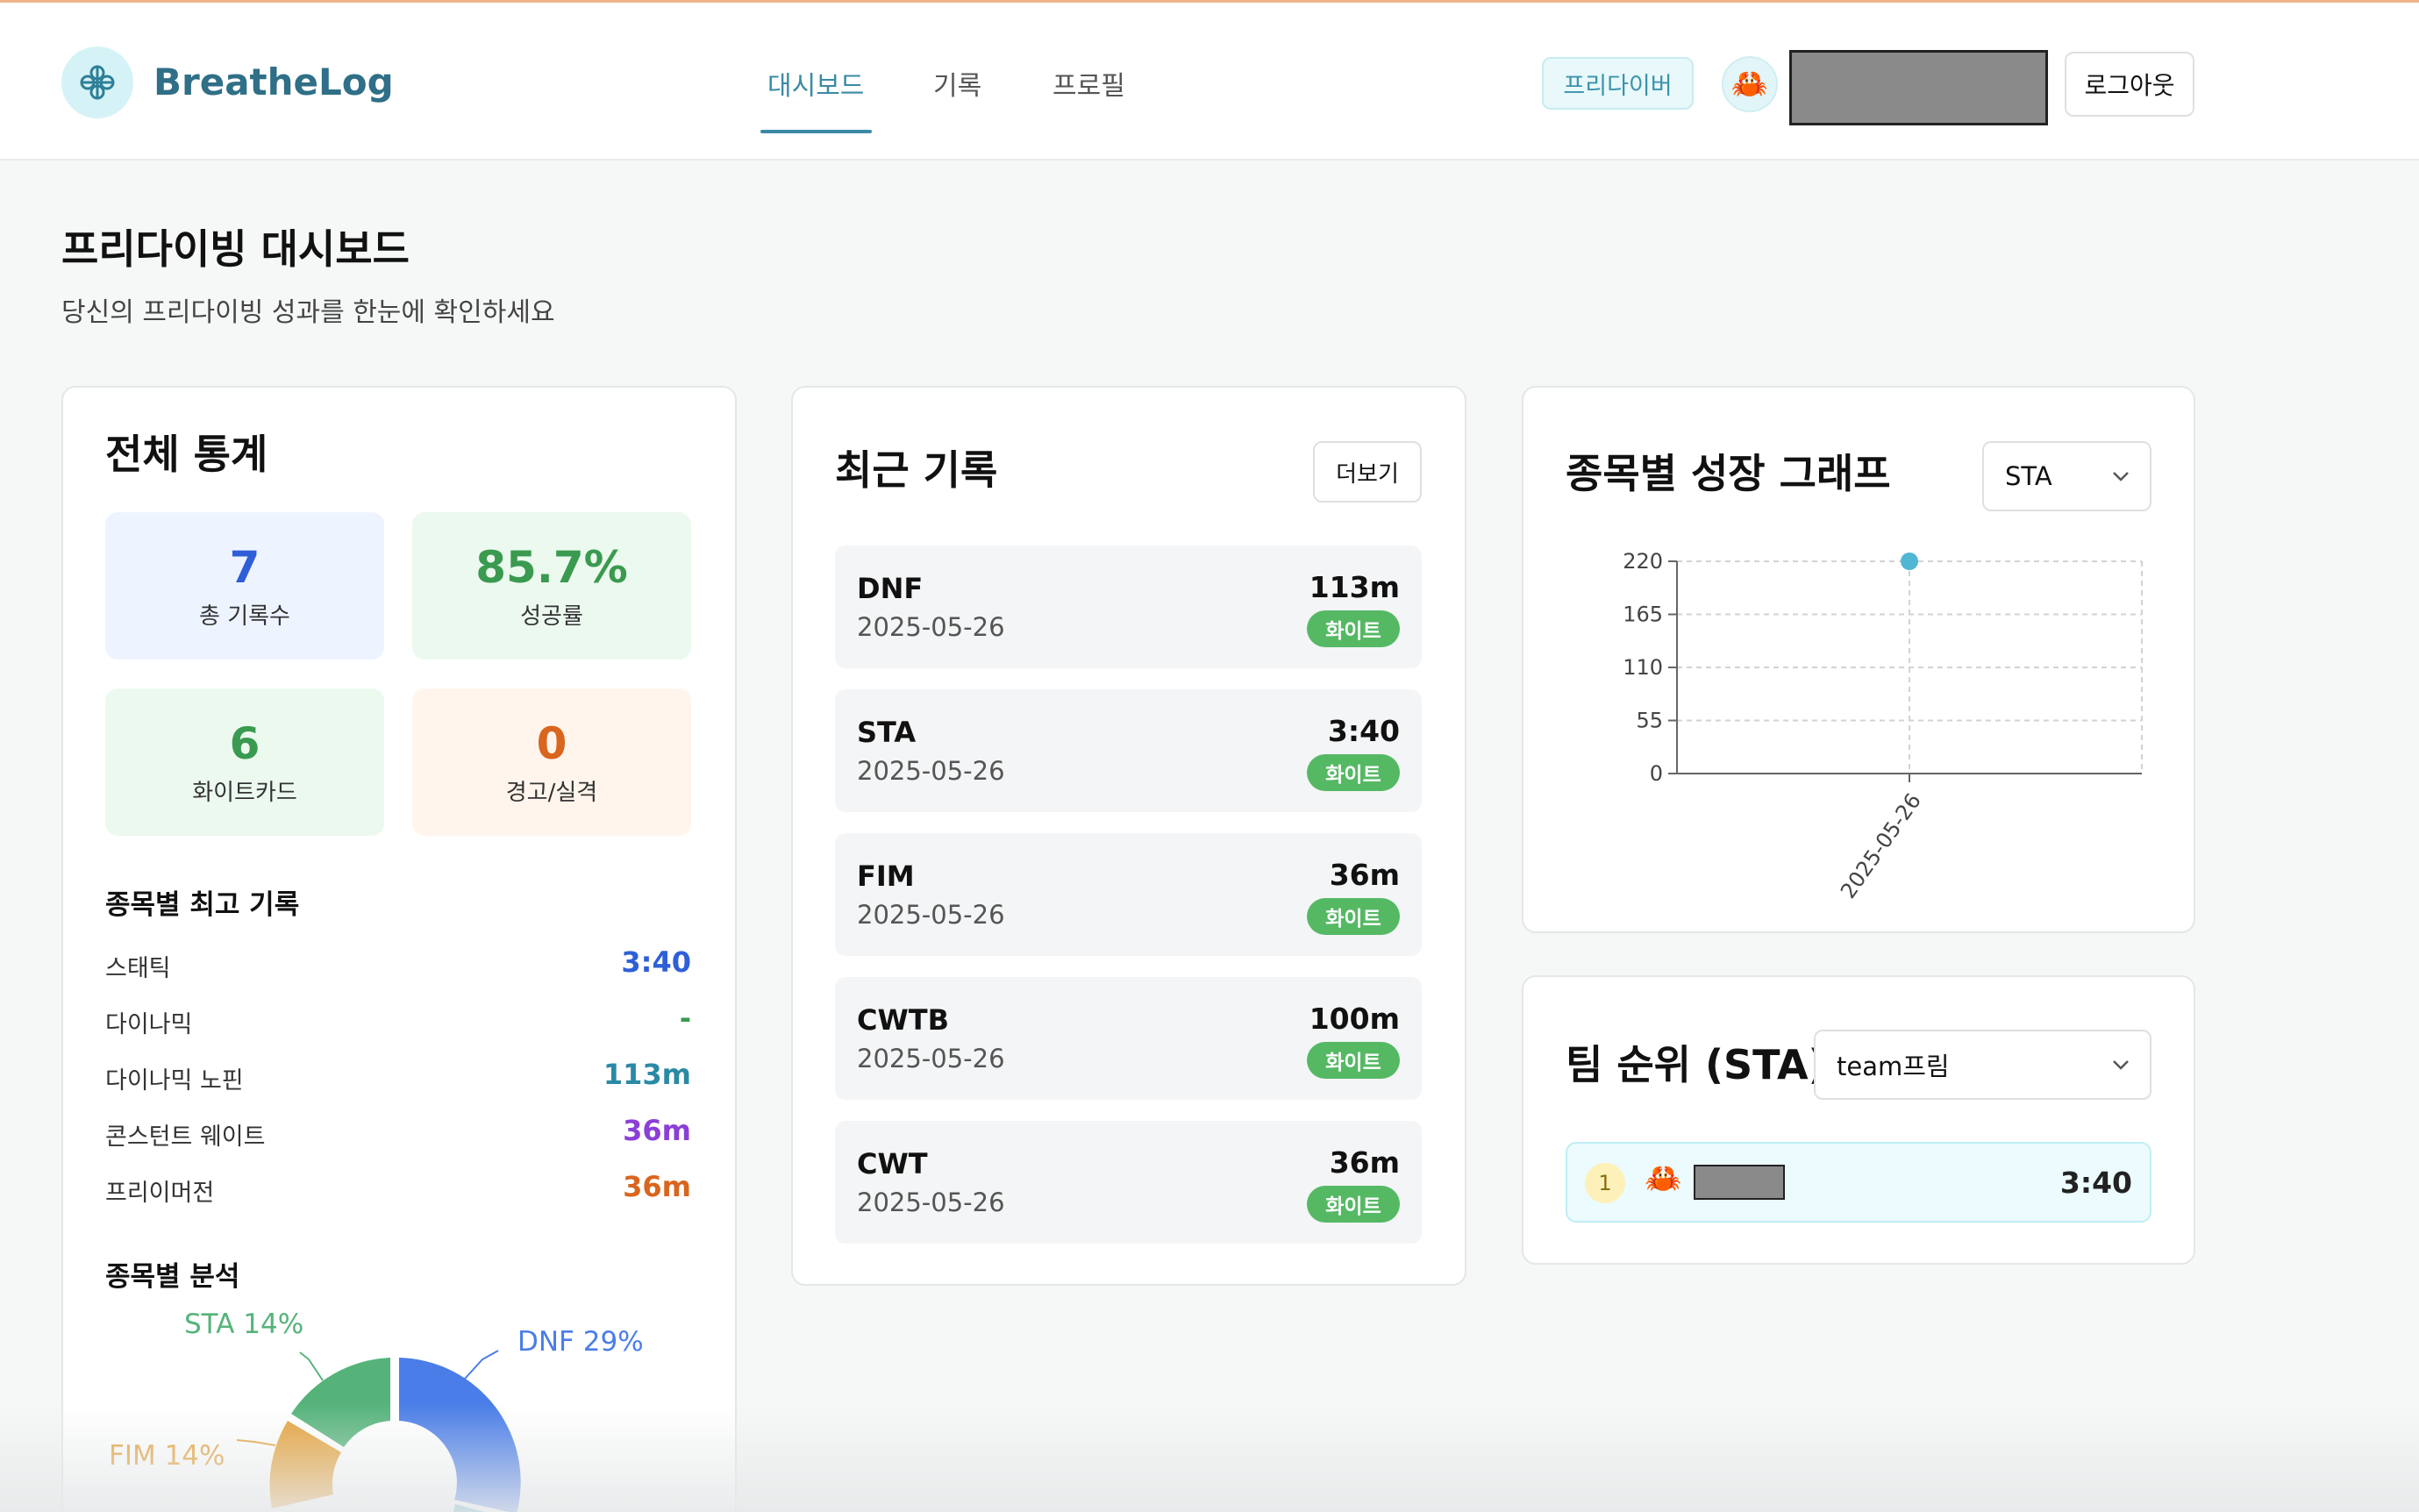 This screenshot has height=1512, width=2419. I want to click on username-redacted, so click(1919, 87).